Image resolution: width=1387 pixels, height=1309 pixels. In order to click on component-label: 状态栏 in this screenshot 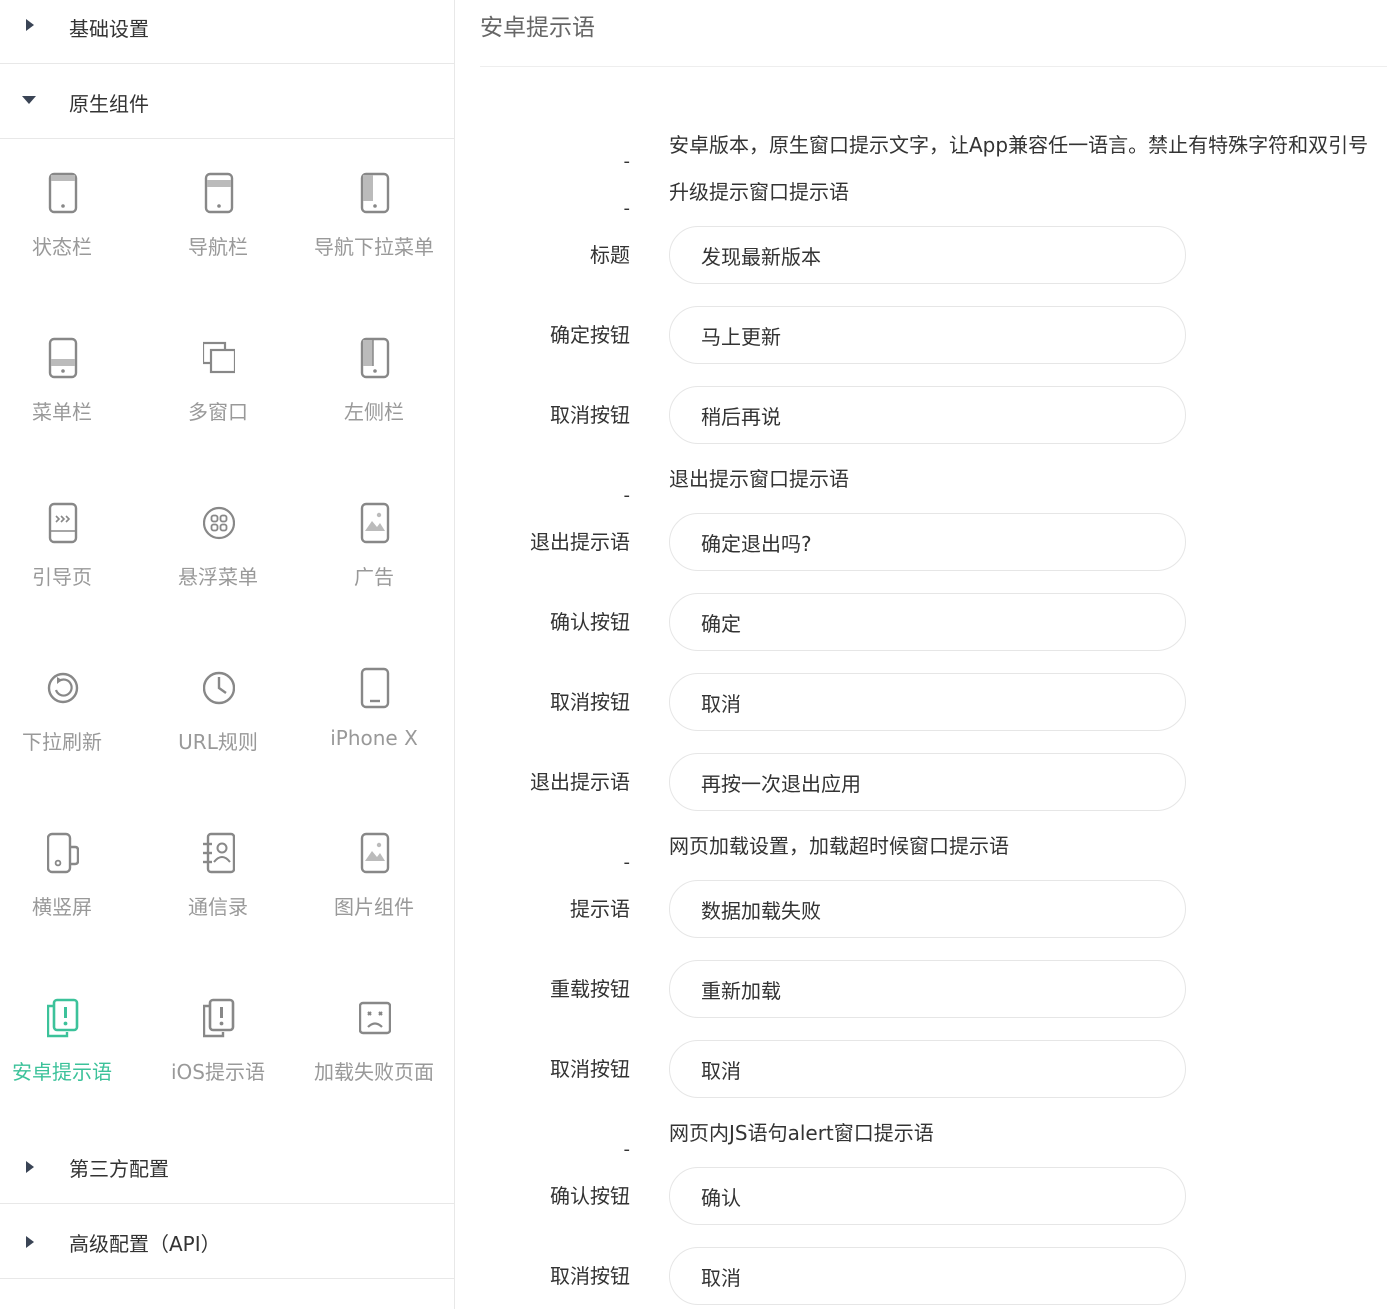, I will do `click(62, 247)`.